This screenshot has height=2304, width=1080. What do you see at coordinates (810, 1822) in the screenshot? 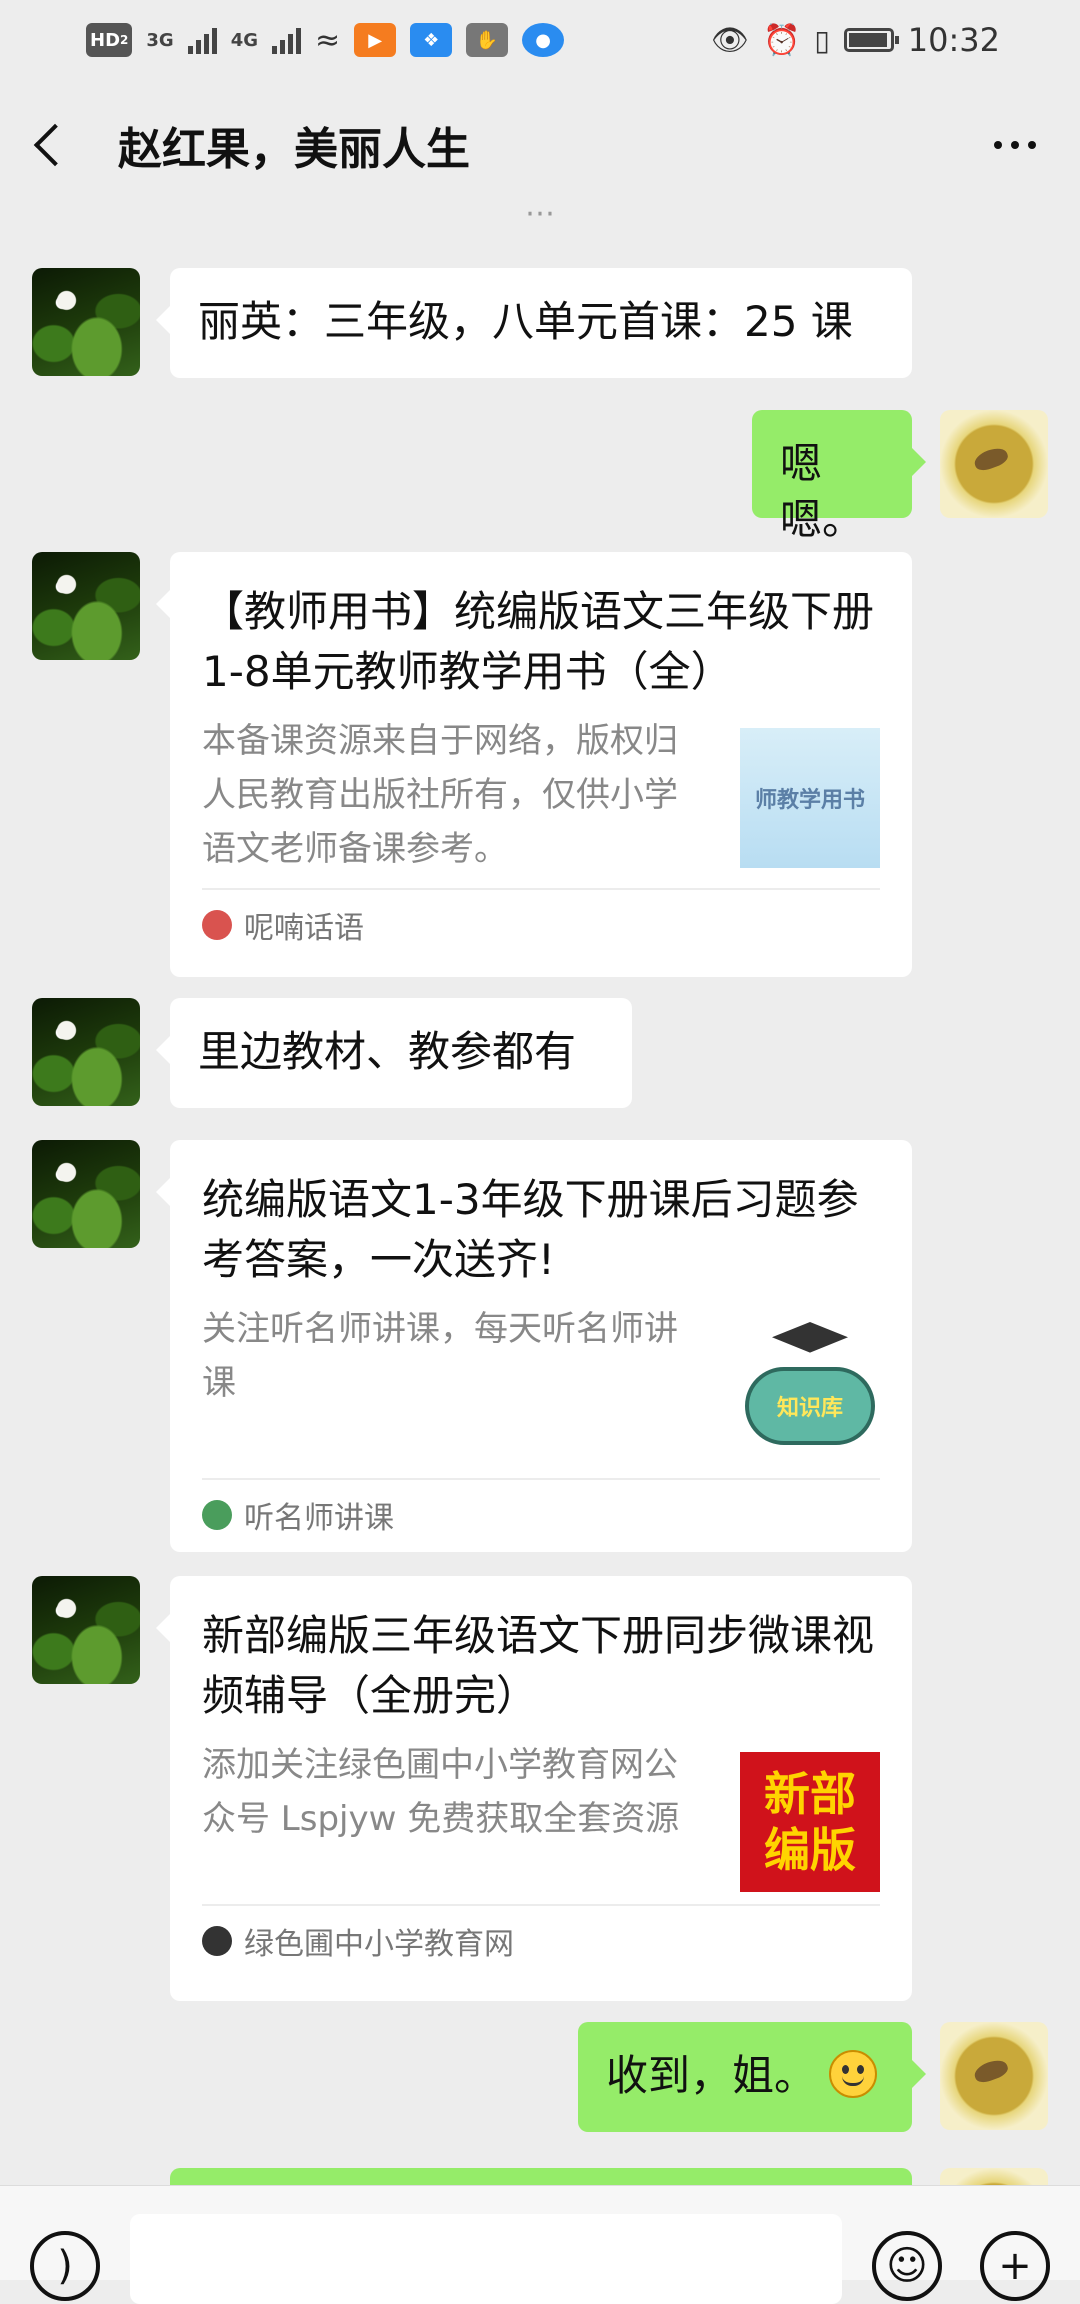
I see `article-thumbnail: 新部 编版` at bounding box center [810, 1822].